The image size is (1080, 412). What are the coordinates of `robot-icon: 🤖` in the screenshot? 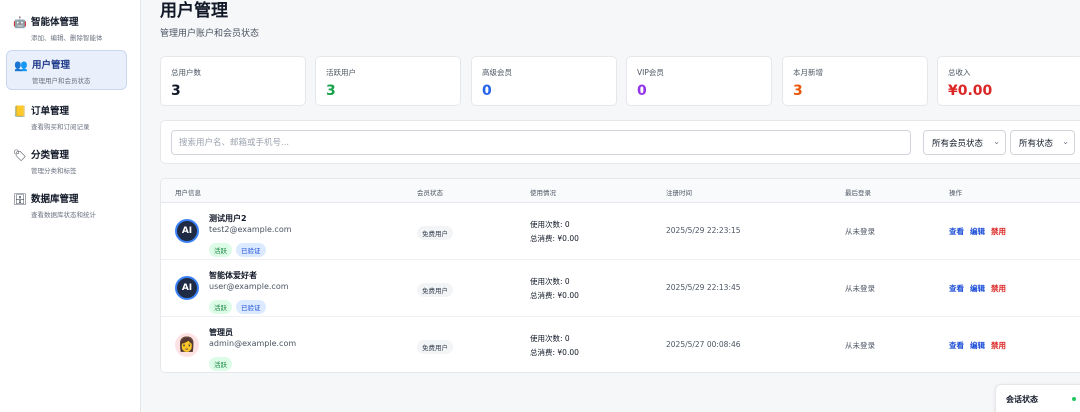 It's located at (20, 22).